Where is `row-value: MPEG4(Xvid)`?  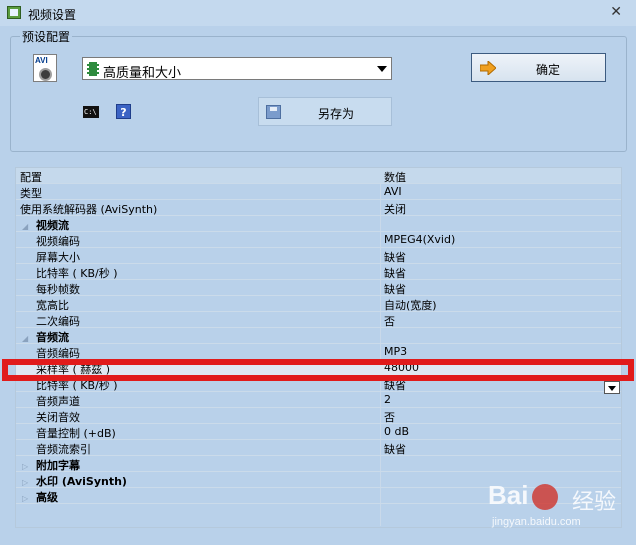
row-value: MPEG4(Xvid) is located at coordinates (420, 239).